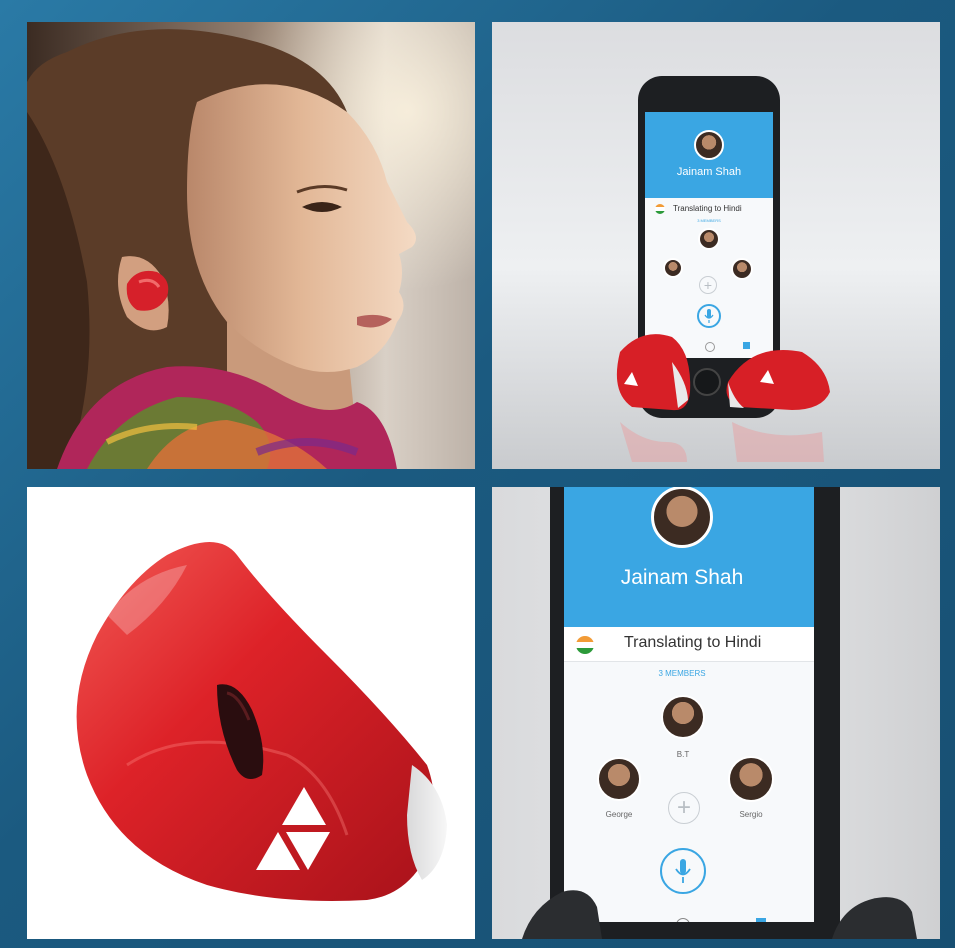  What do you see at coordinates (719, 914) in the screenshot?
I see `dark-earbuds-illustration` at bounding box center [719, 914].